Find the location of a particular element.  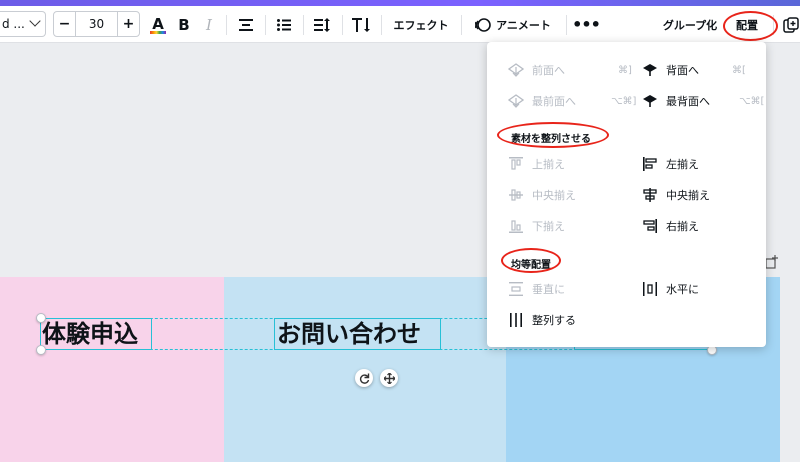

effects-button: エフェクト is located at coordinates (421, 24).